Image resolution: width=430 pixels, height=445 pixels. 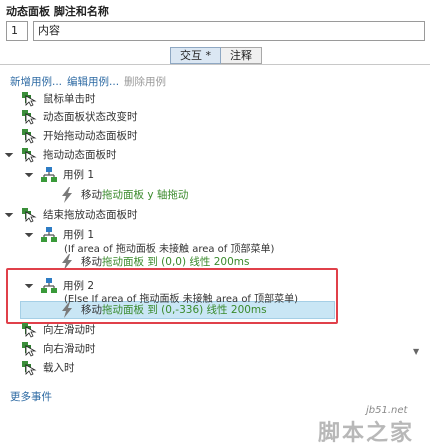 I want to click on case-row: 用例 1, so click(x=67, y=175).